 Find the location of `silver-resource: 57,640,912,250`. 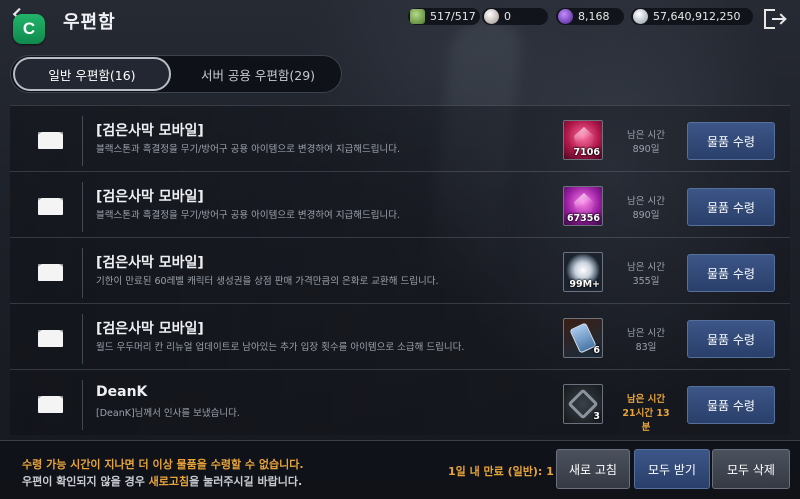

silver-resource: 57,640,912,250 is located at coordinates (692, 16).